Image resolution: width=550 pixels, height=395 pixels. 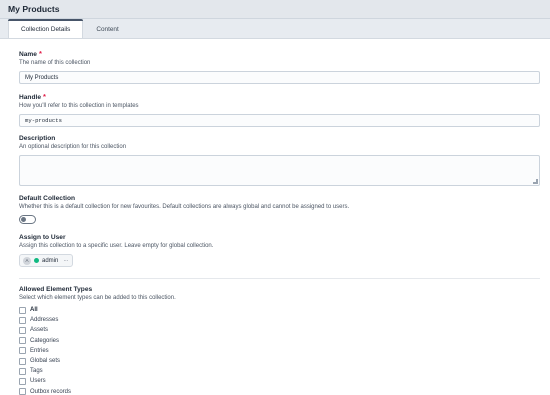 I want to click on checkbox-categories, so click(x=22, y=341).